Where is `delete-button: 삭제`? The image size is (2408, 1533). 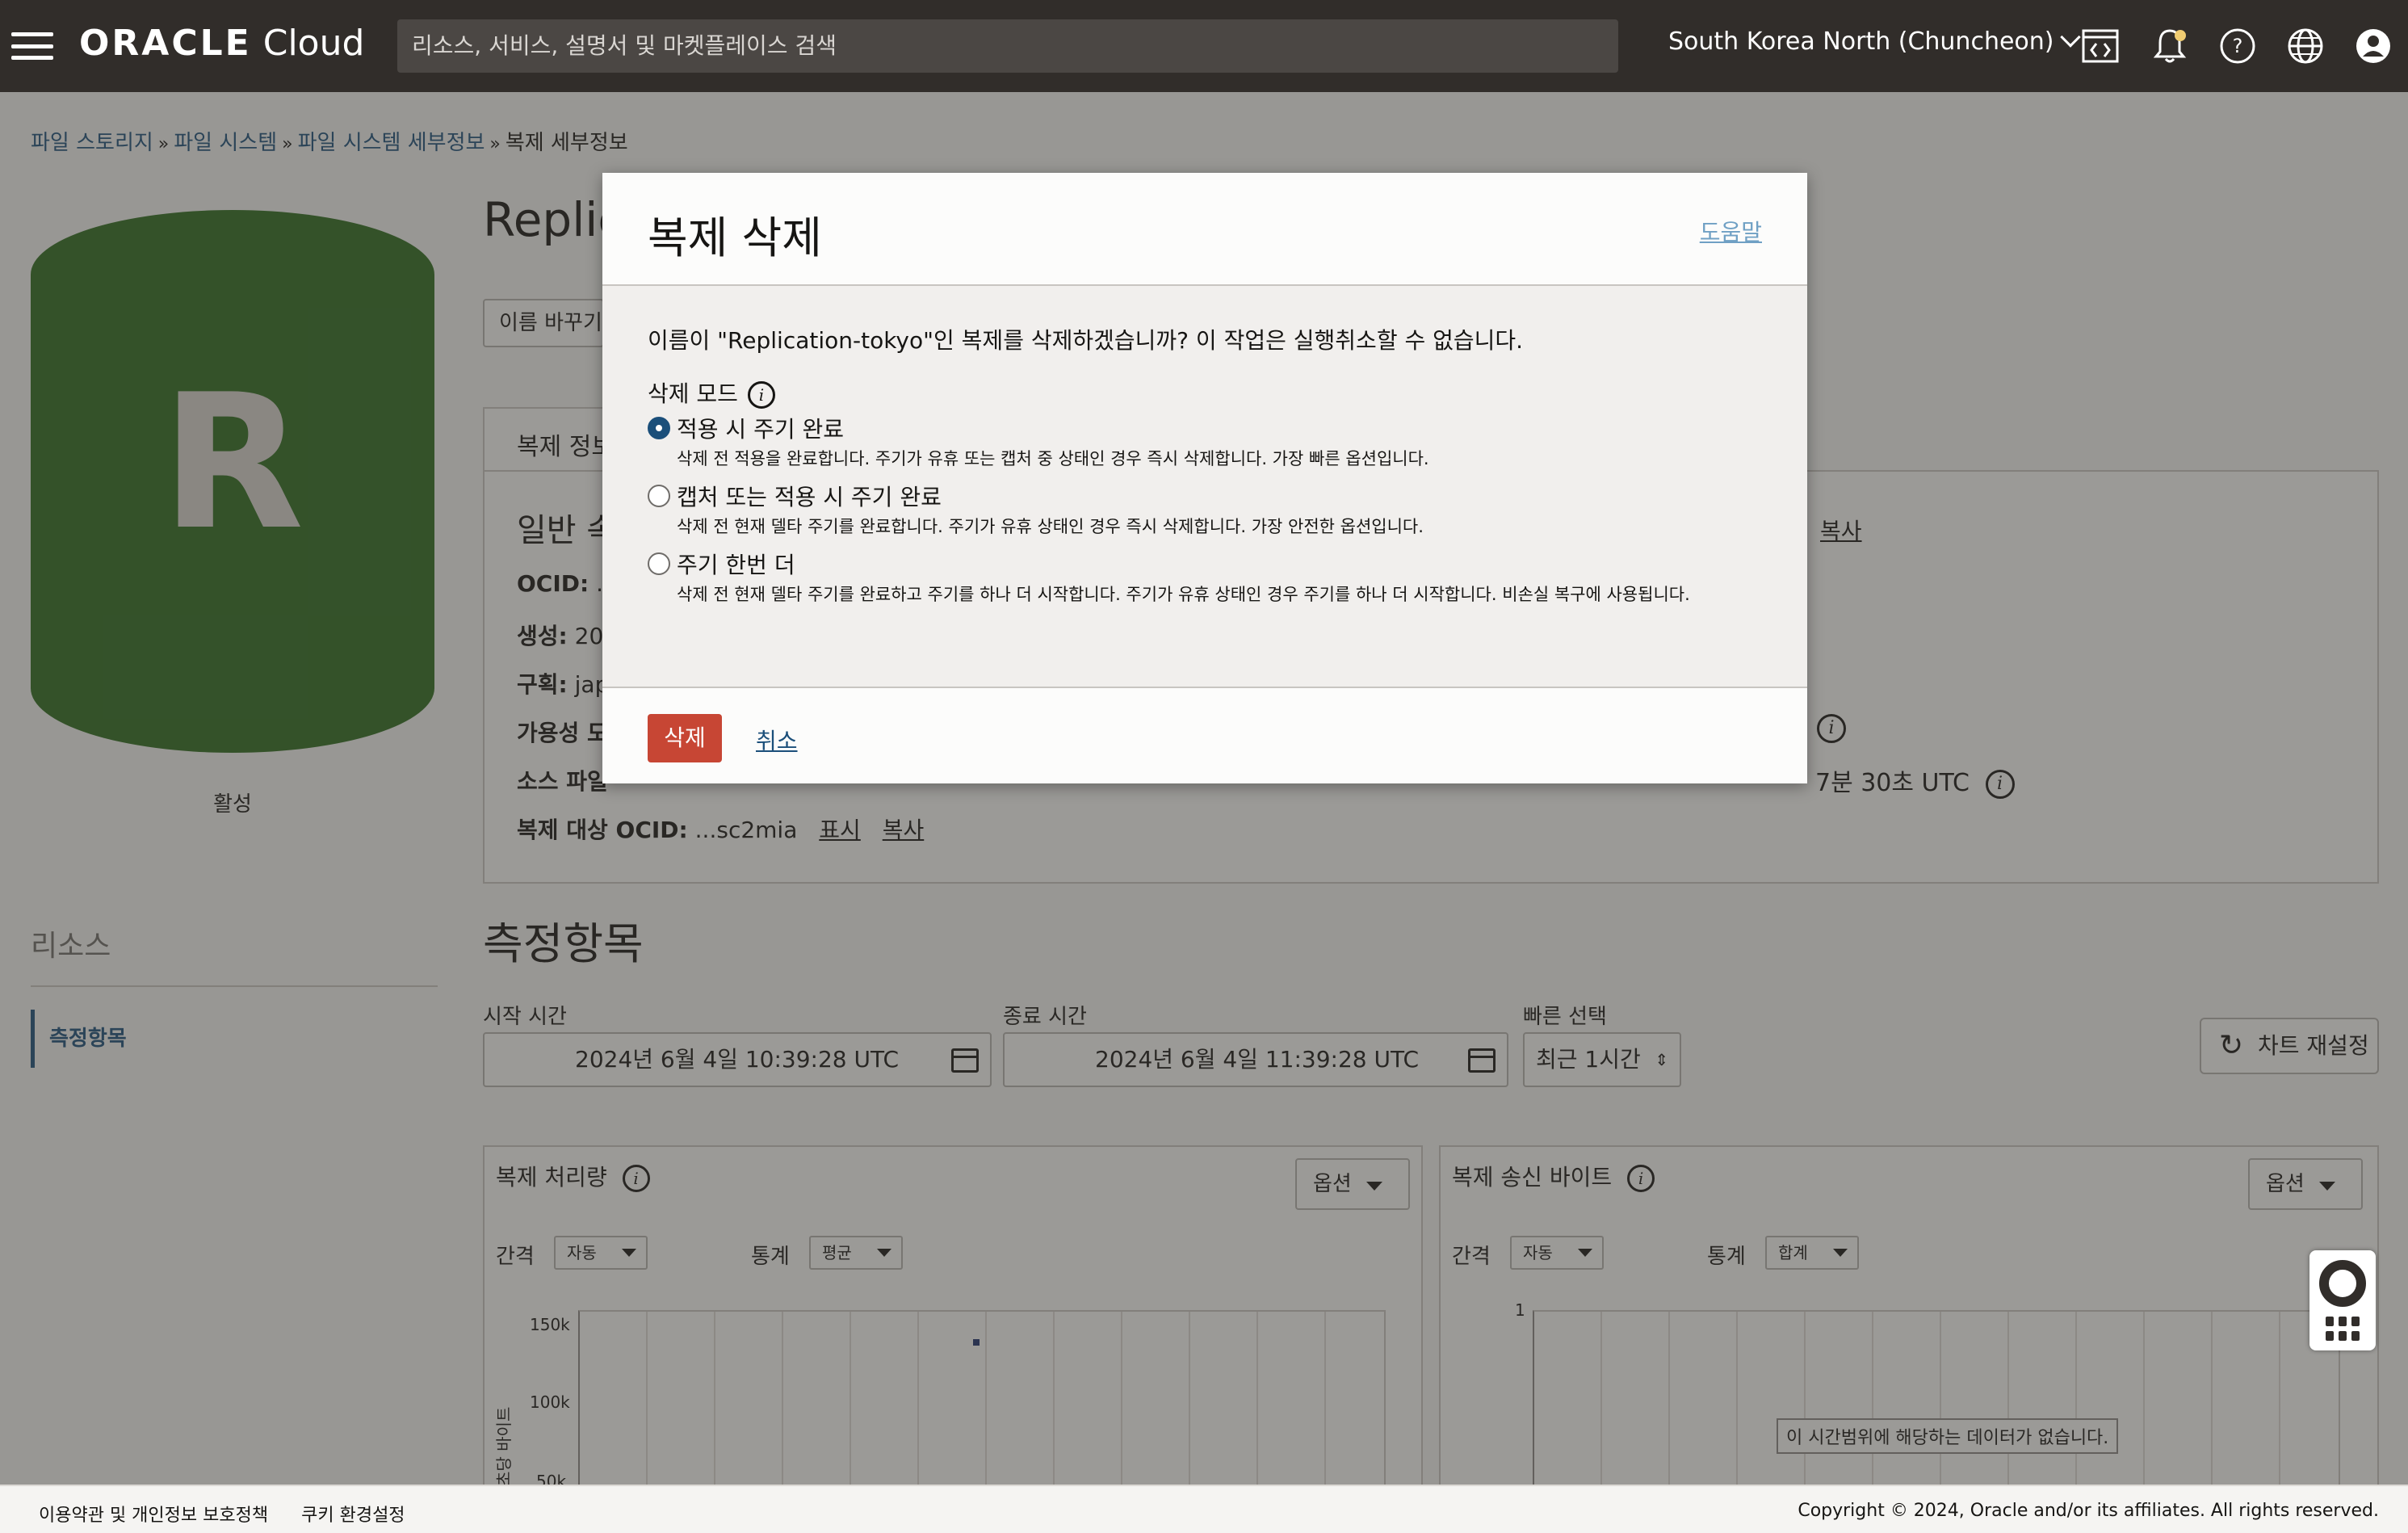 delete-button: 삭제 is located at coordinates (685, 738).